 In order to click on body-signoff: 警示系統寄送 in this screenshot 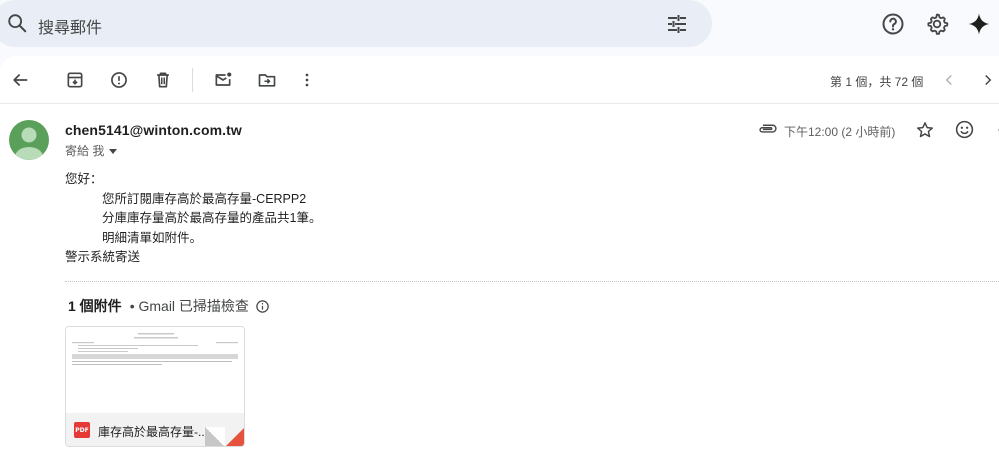, I will do `click(103, 257)`.